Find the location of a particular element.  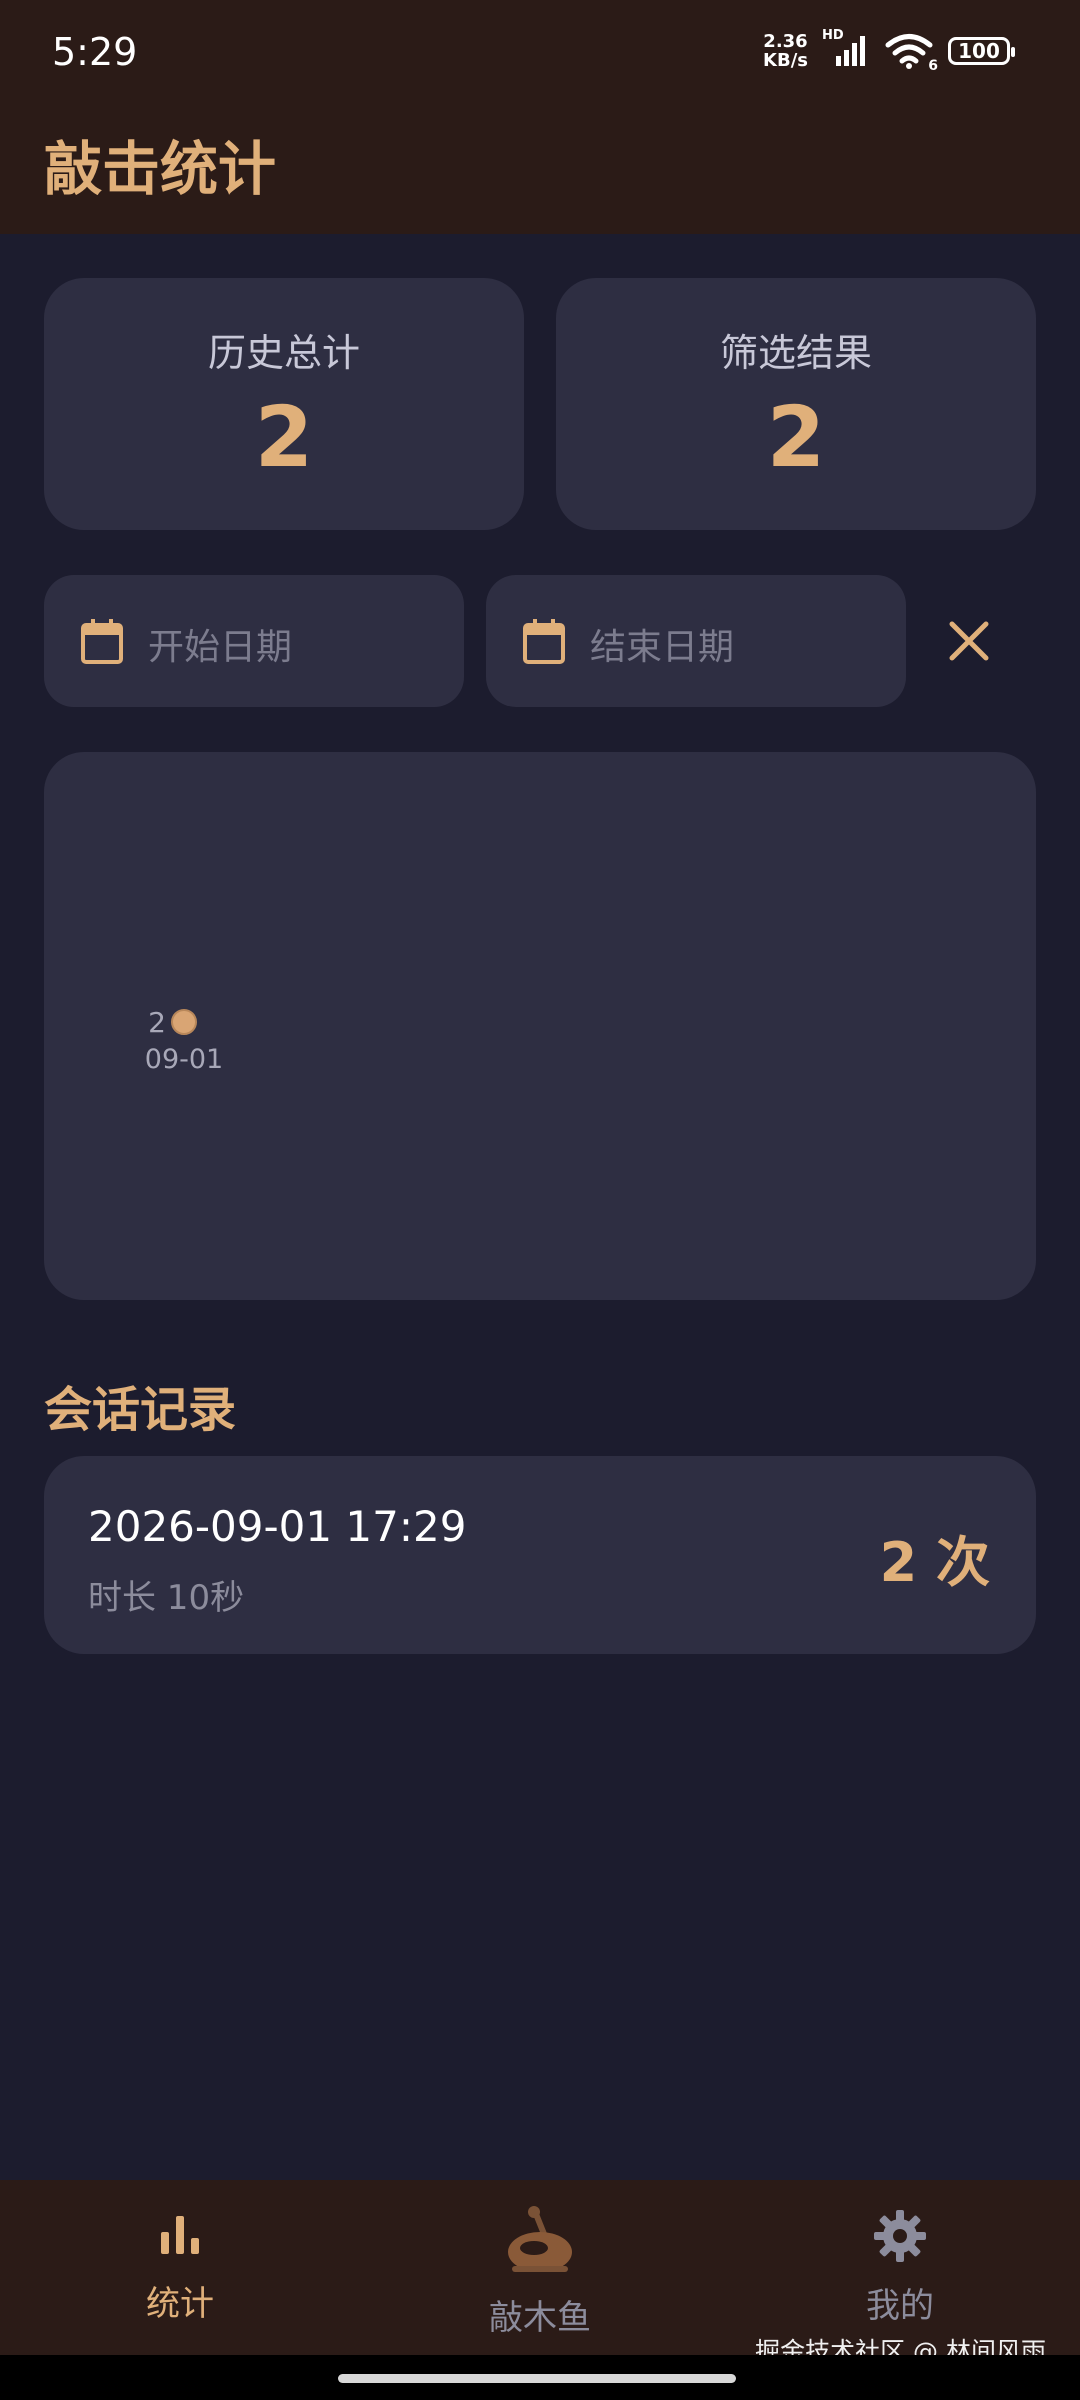

battery-icon: 100 is located at coordinates (981, 51).